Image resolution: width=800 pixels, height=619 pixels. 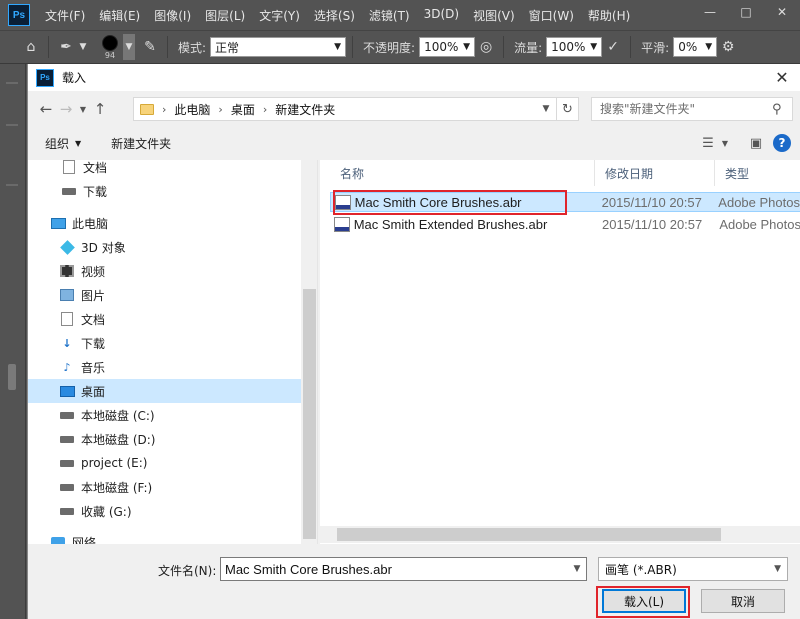 What do you see at coordinates (394, 569) in the screenshot?
I see `filename-input` at bounding box center [394, 569].